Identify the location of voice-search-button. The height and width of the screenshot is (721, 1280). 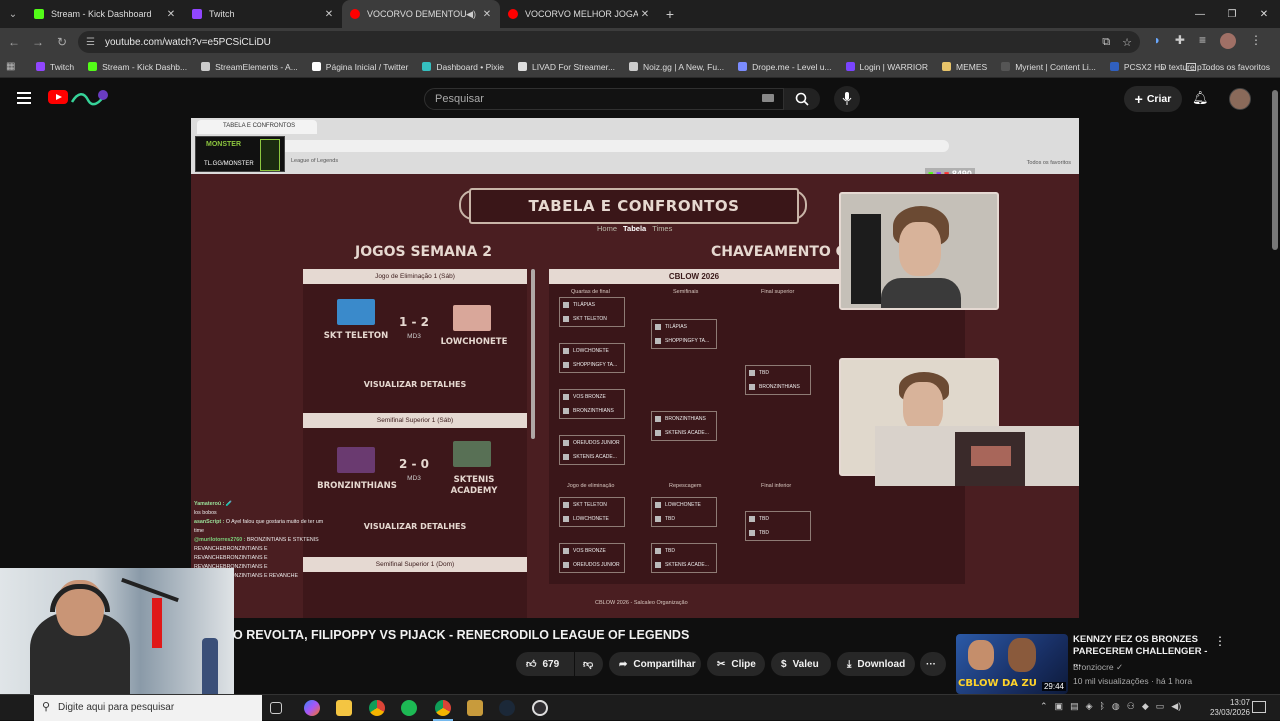
(847, 99).